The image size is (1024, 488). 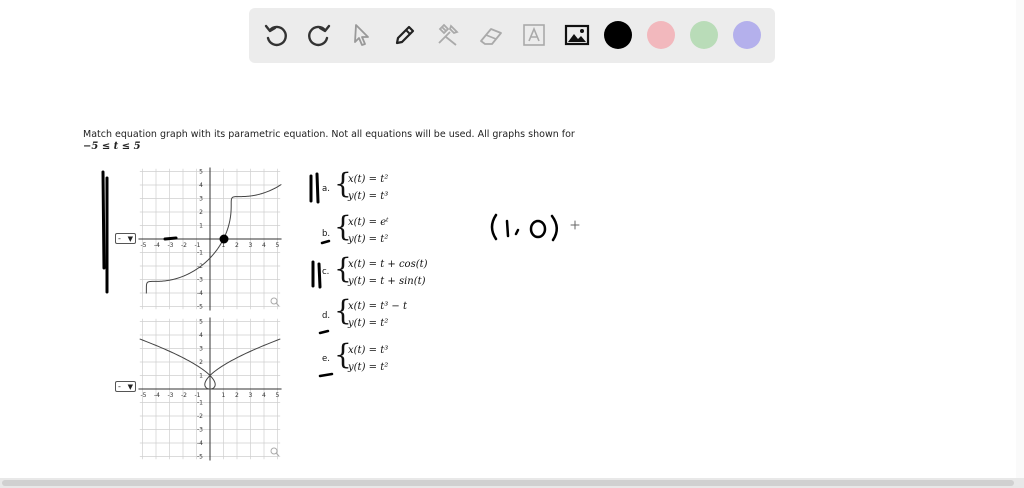 I want to click on ink-paren-close, so click(x=554, y=228).